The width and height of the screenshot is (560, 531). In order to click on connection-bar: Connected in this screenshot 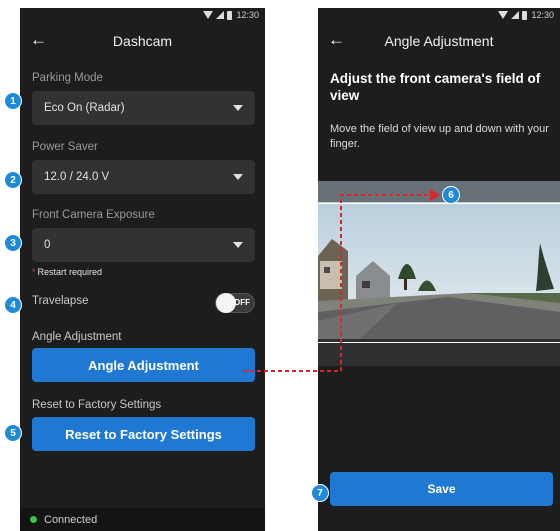, I will do `click(142, 519)`.